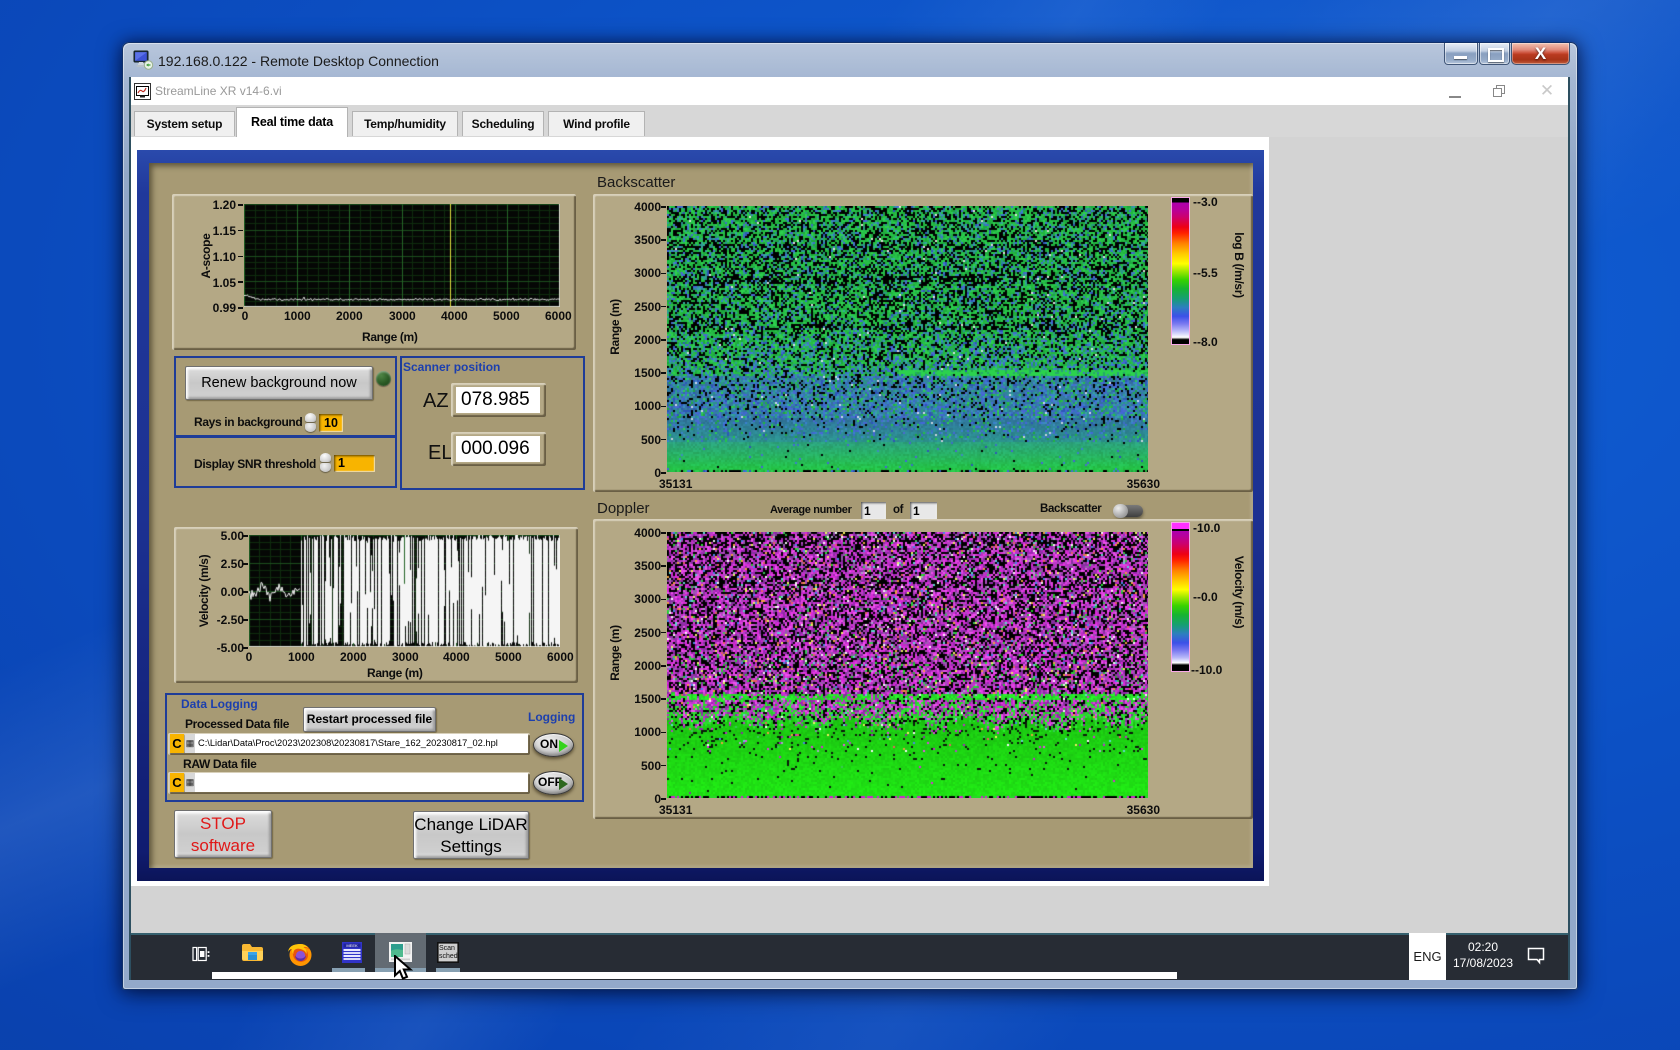 The image size is (1680, 1050). I want to click on svg-text: MEEK, so click(352, 945).